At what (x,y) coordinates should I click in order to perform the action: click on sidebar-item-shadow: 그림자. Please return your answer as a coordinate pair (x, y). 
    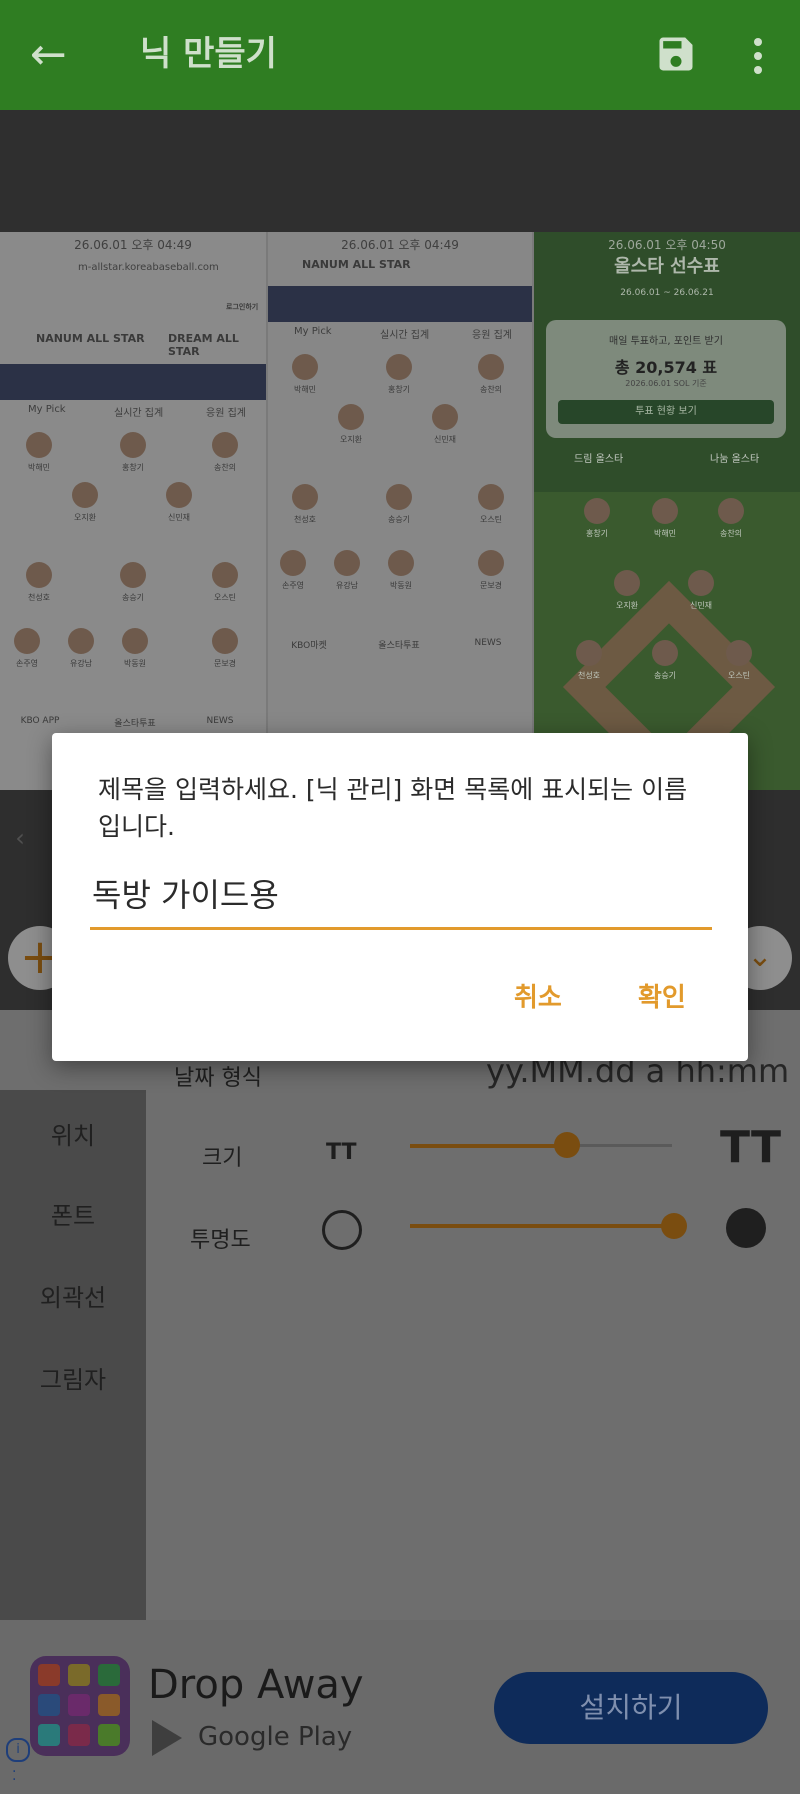
    Looking at the image, I should click on (73, 1377).